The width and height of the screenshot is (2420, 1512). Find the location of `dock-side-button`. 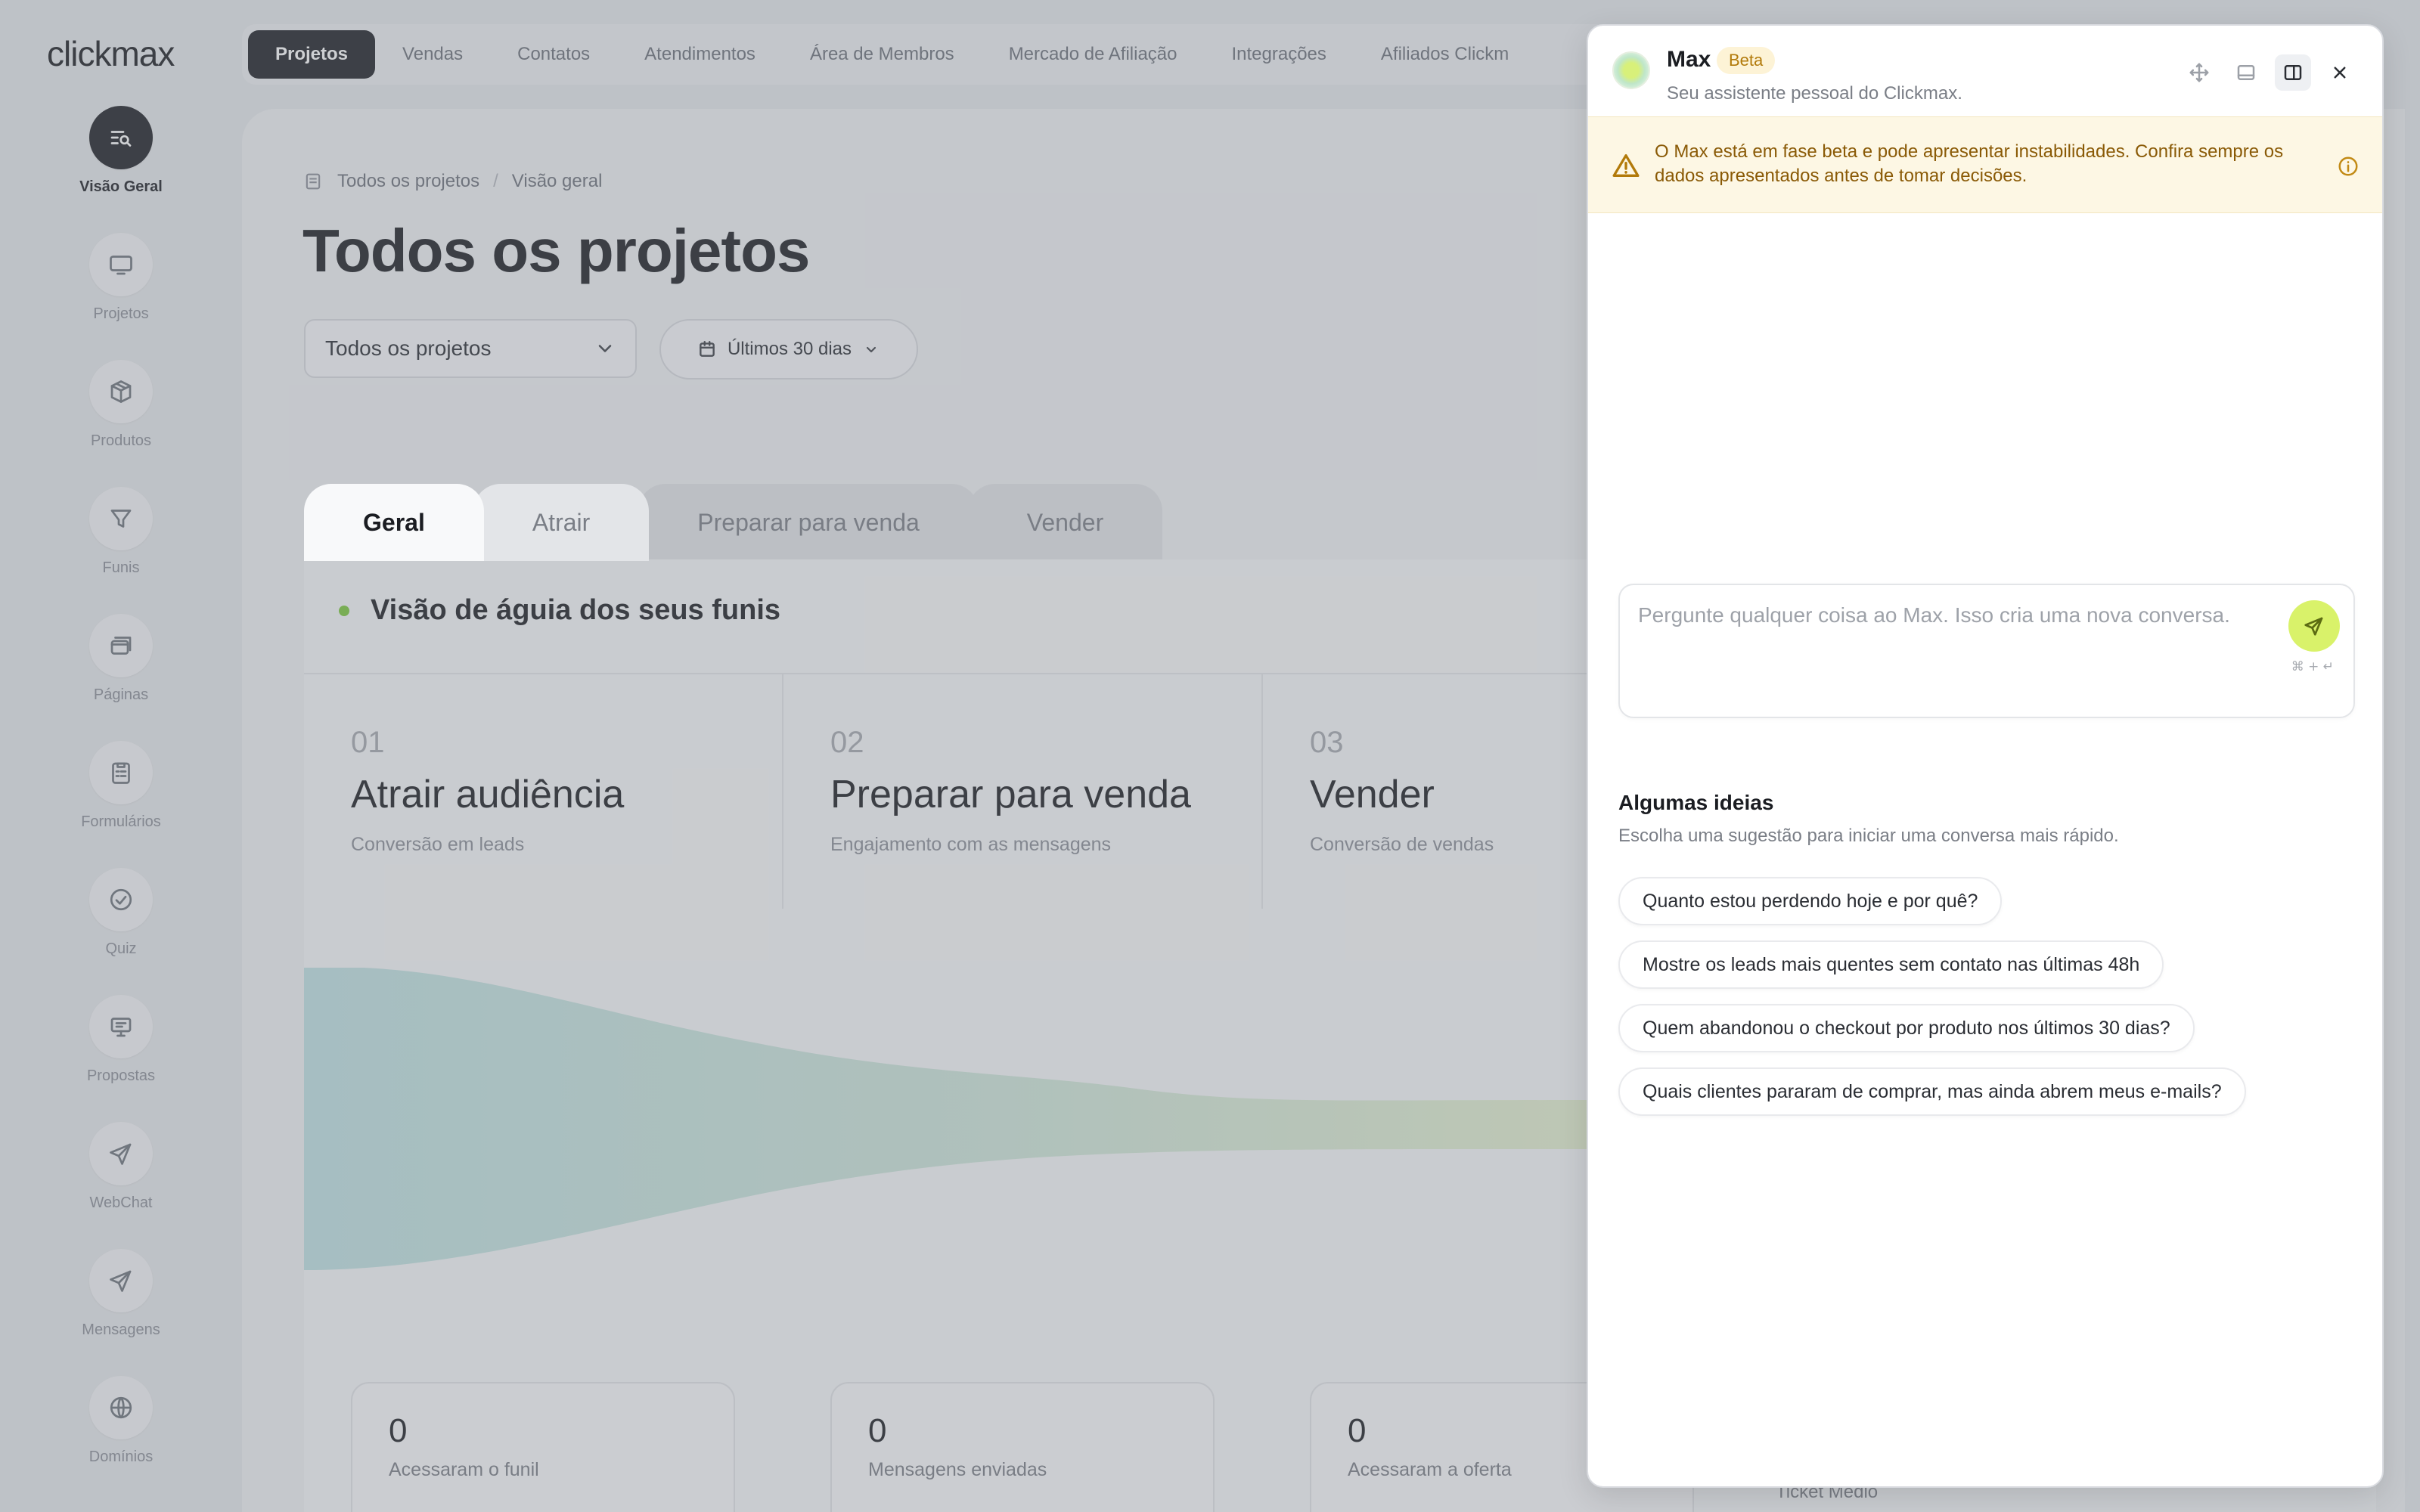

dock-side-button is located at coordinates (2293, 72).